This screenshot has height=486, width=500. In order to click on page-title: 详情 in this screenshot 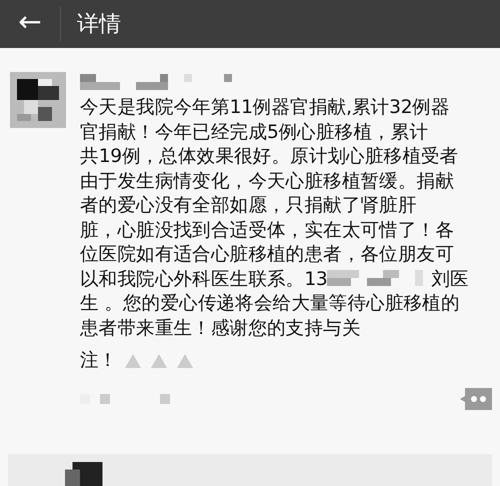, I will do `click(99, 24)`.